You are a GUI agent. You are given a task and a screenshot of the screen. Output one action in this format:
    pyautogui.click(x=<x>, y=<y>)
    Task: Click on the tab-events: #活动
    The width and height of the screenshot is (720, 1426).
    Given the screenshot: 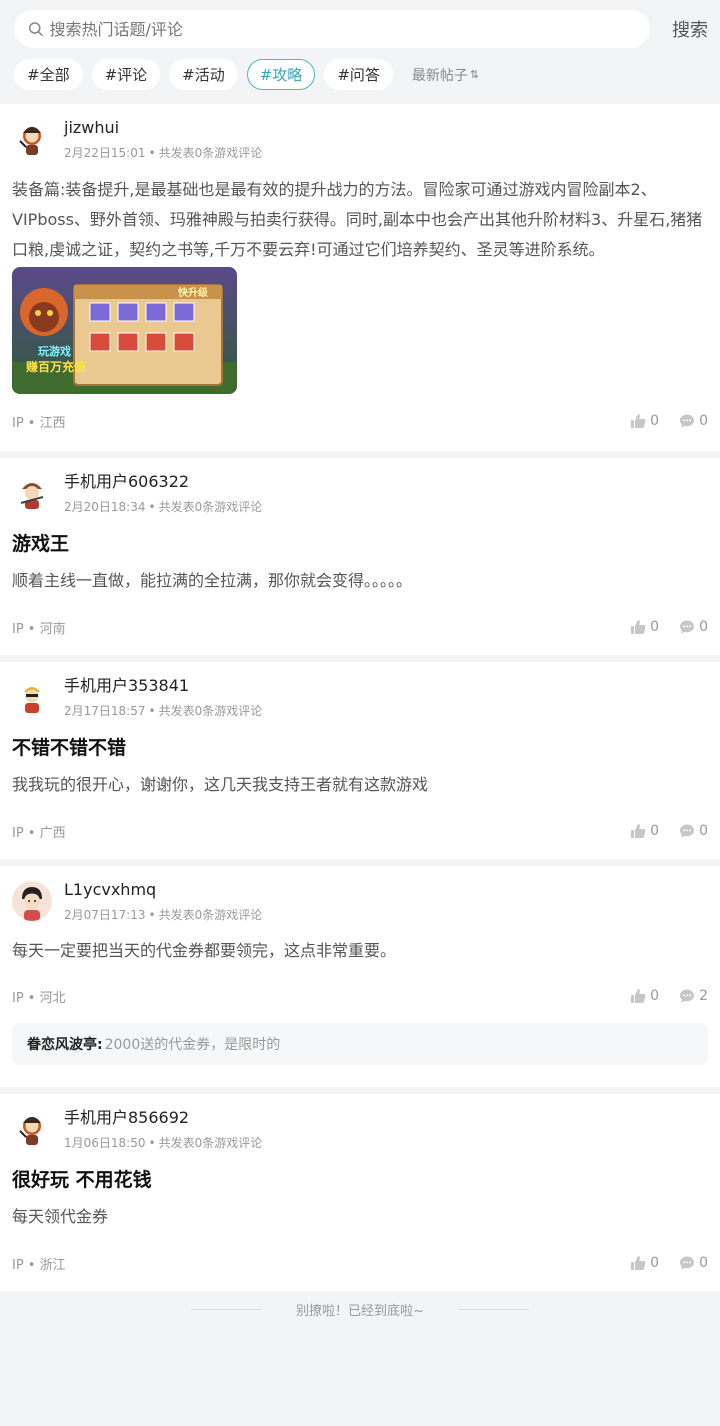 What is the action you would take?
    pyautogui.click(x=203, y=74)
    